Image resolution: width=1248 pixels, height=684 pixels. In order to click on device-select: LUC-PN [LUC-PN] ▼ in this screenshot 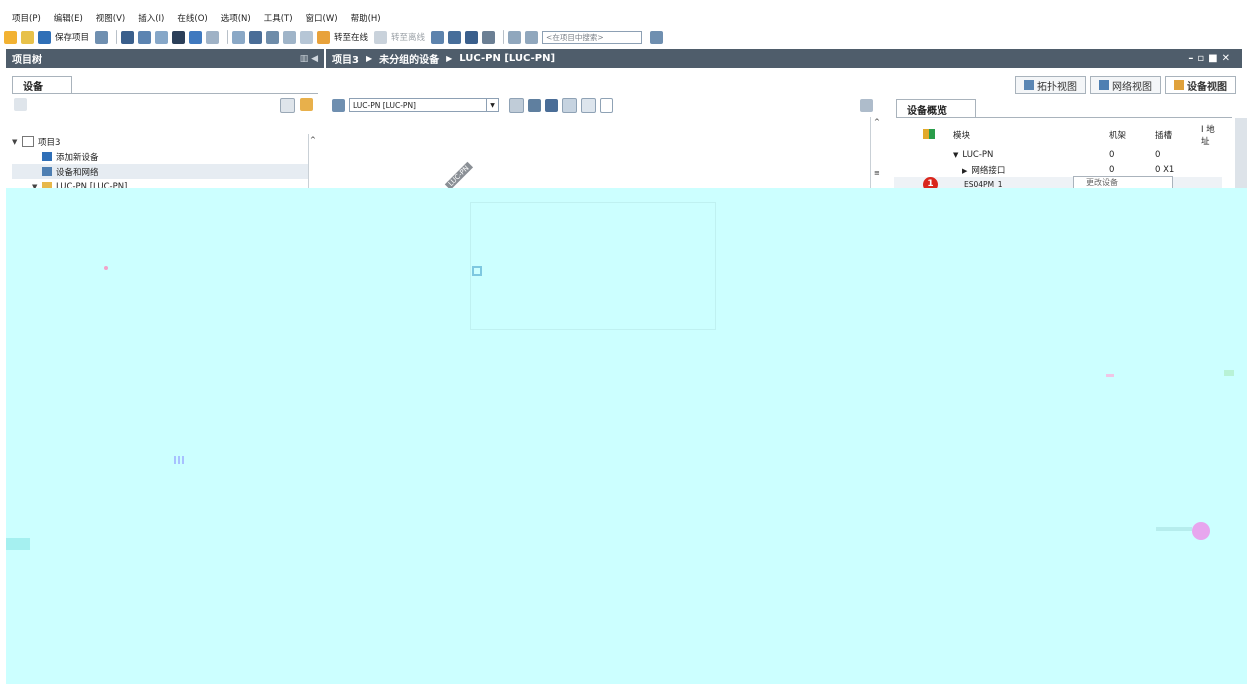, I will do `click(424, 105)`.